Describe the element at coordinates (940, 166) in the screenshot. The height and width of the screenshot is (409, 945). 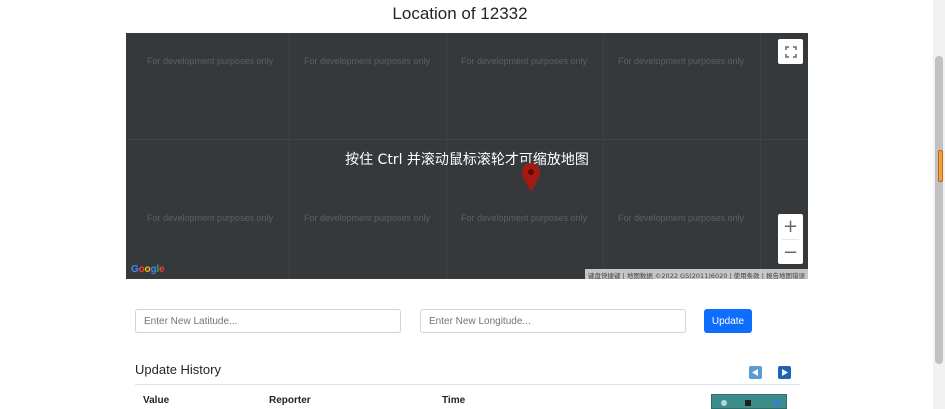
I see `scroll-position-marker` at that location.